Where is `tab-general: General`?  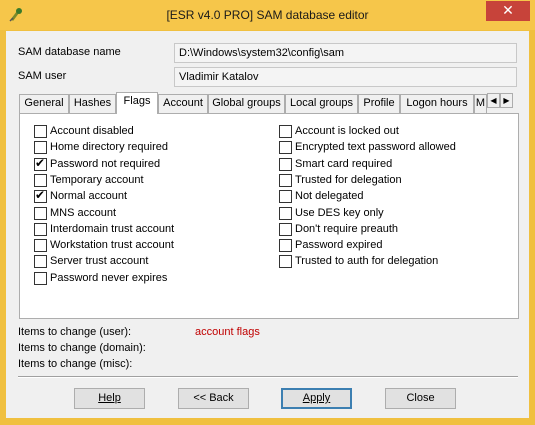
tab-general: General is located at coordinates (44, 103).